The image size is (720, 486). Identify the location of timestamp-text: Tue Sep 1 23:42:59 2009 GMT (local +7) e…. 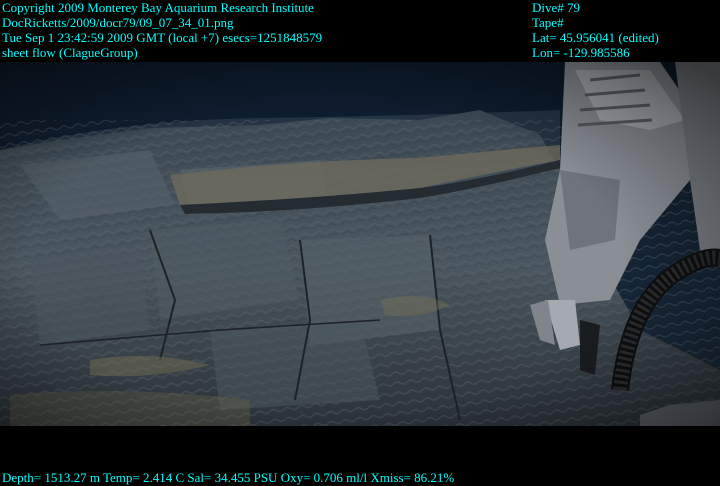
(162, 37).